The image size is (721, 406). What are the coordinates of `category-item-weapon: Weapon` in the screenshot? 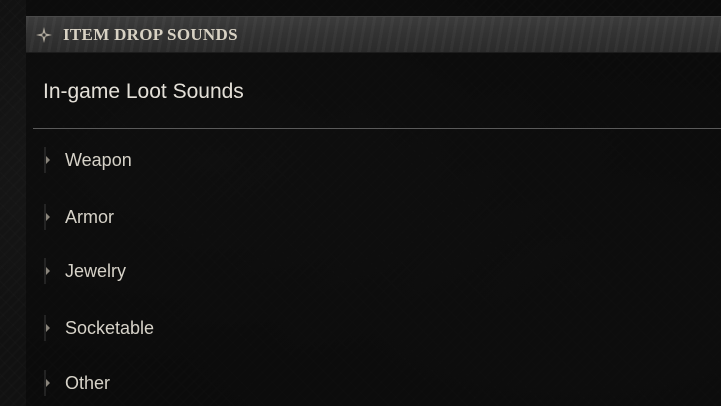 It's located at (360, 160).